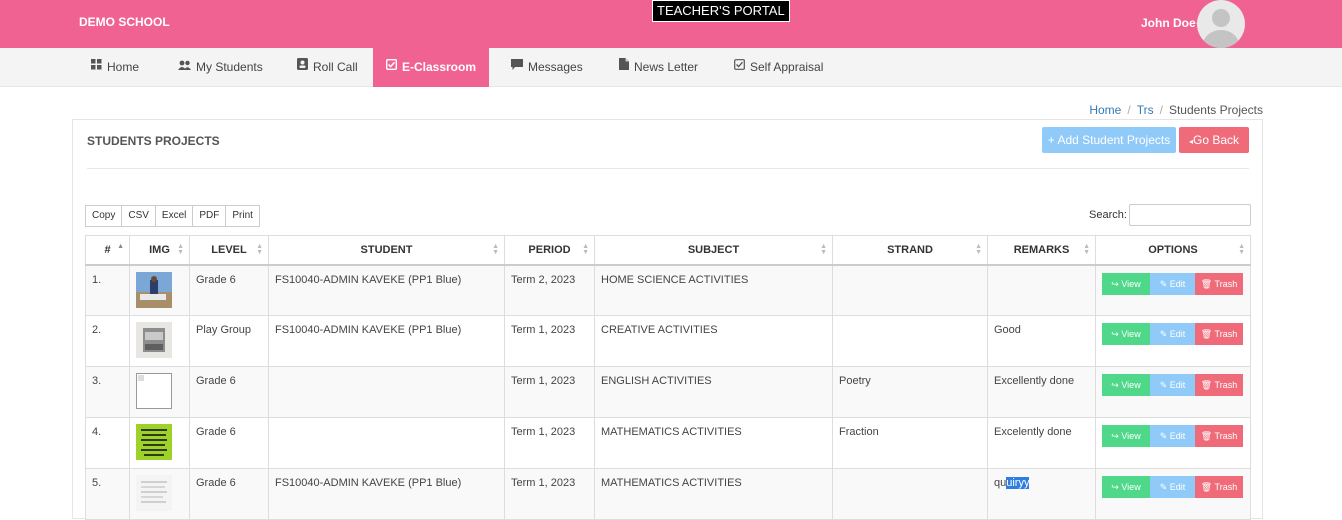 This screenshot has height=520, width=1342. I want to click on portal-label: TEACHER'S PORTAL, so click(721, 11).